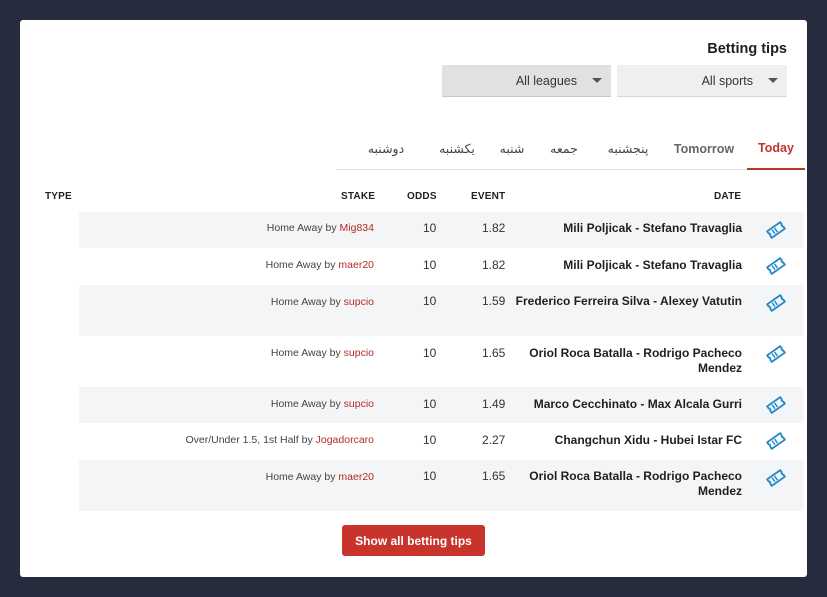 The height and width of the screenshot is (597, 827). Describe the element at coordinates (242, 440) in the screenshot. I see `market-label: Over/Under 1.5, 1st Half` at that location.